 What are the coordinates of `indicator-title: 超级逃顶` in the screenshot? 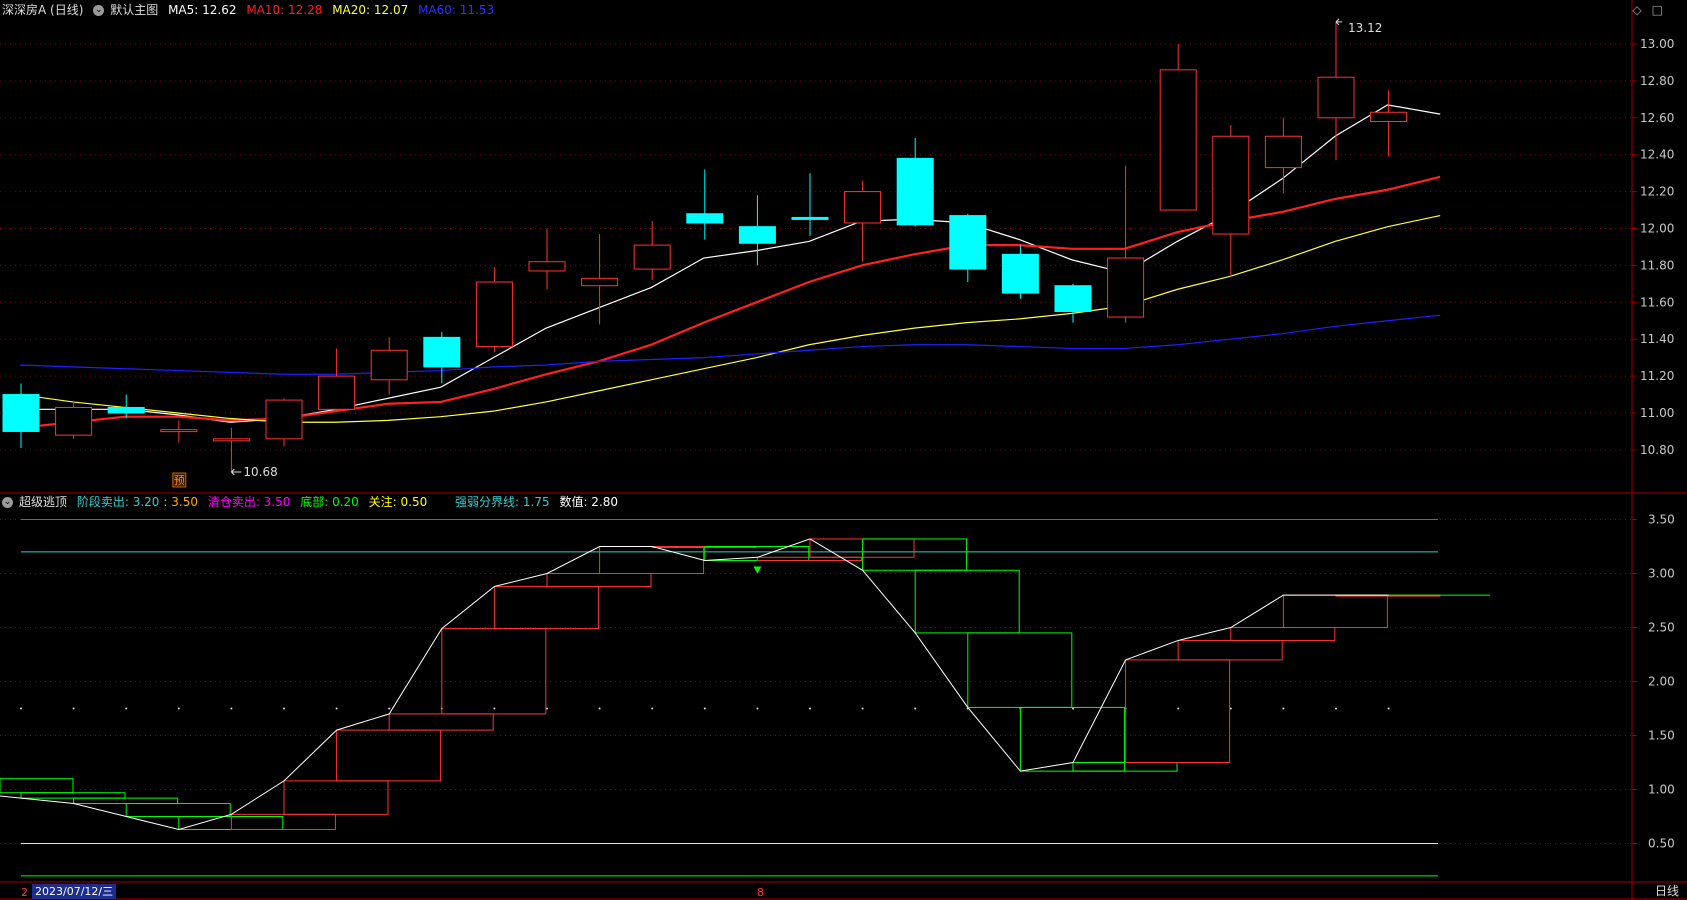 It's located at (43, 502).